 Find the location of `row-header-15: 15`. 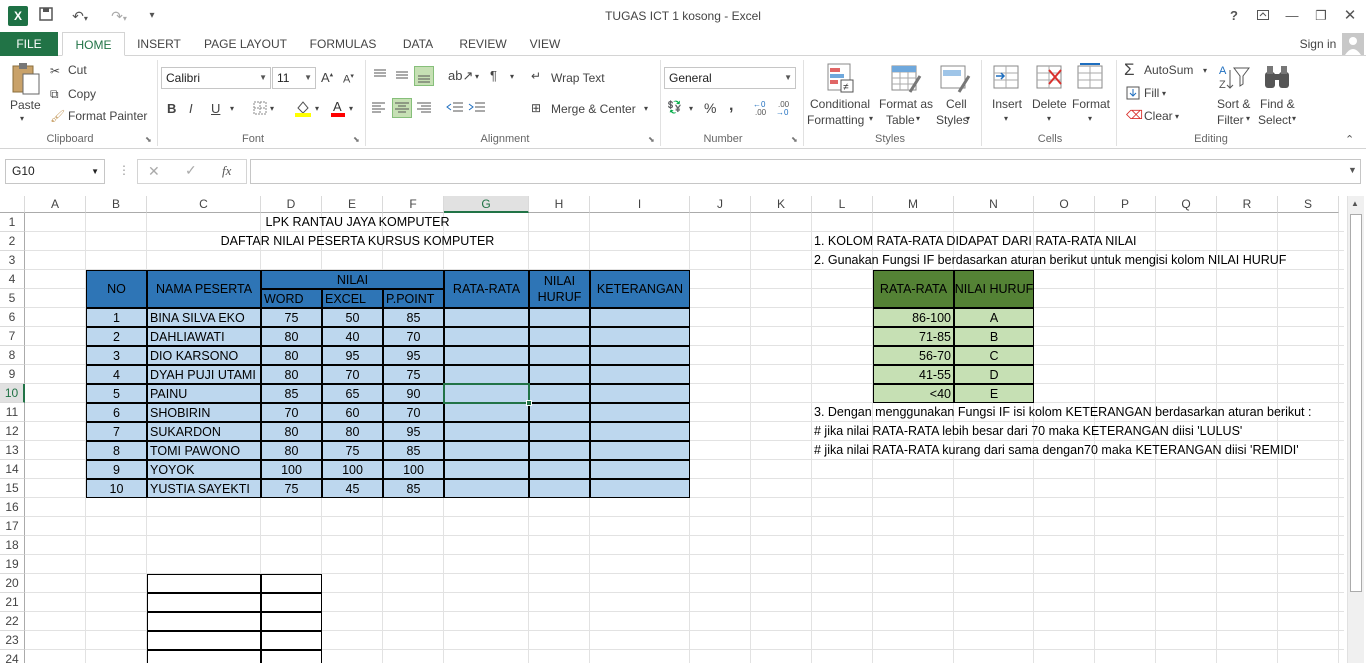

row-header-15: 15 is located at coordinates (12, 488).